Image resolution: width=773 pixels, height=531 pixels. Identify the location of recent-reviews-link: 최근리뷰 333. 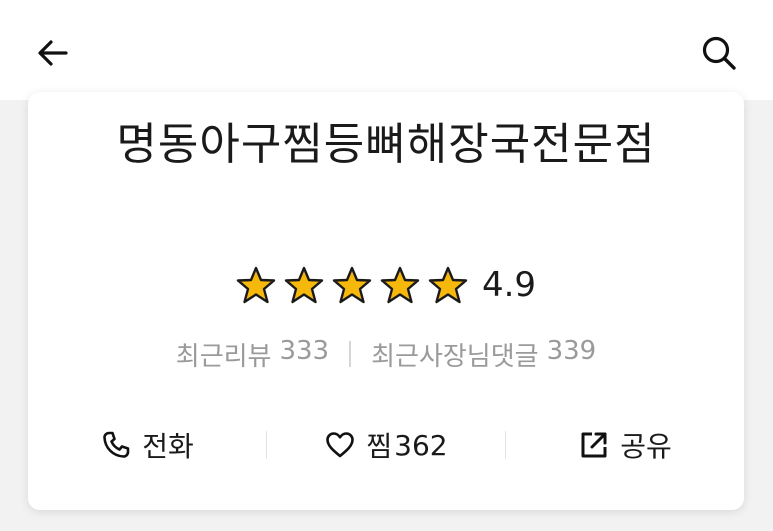
(252, 354).